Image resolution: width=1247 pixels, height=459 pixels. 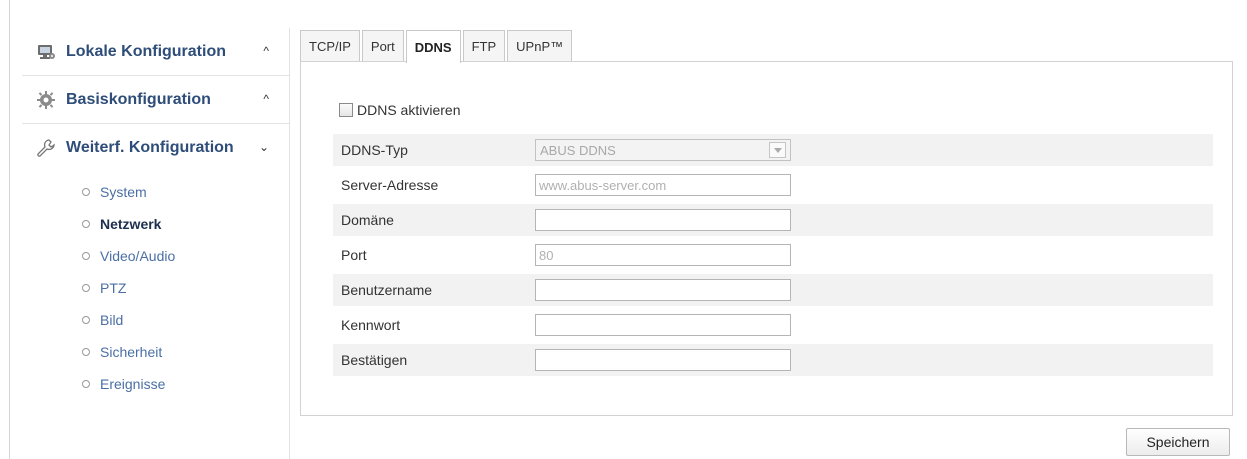 What do you see at coordinates (663, 150) in the screenshot?
I see `ddns-type-select: ABUS DDNS` at bounding box center [663, 150].